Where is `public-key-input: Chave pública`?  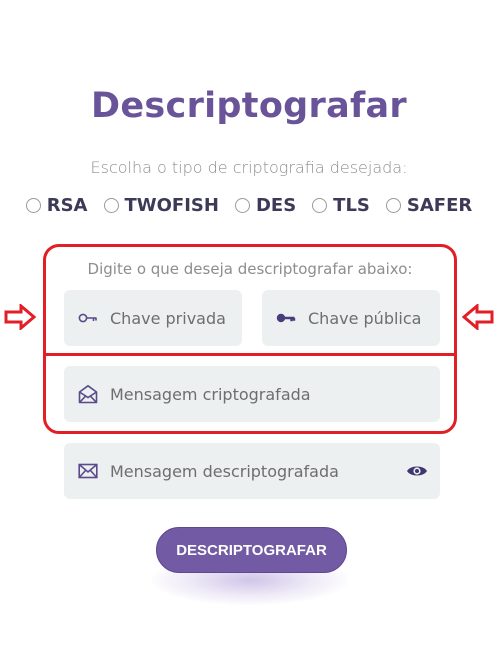
public-key-input: Chave pública is located at coordinates (351, 318).